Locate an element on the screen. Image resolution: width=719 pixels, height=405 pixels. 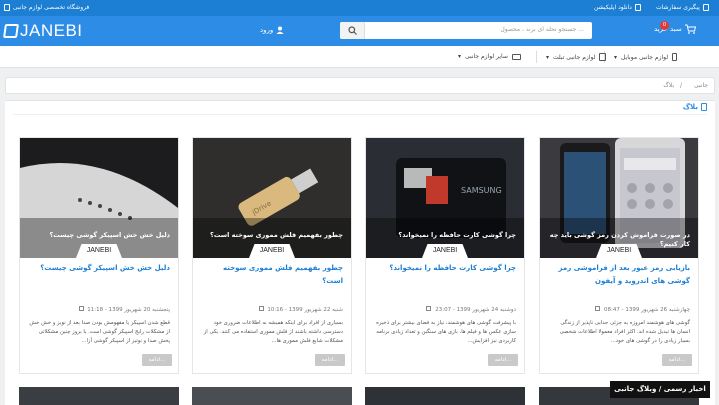
card-image is located at coordinates (99, 198).